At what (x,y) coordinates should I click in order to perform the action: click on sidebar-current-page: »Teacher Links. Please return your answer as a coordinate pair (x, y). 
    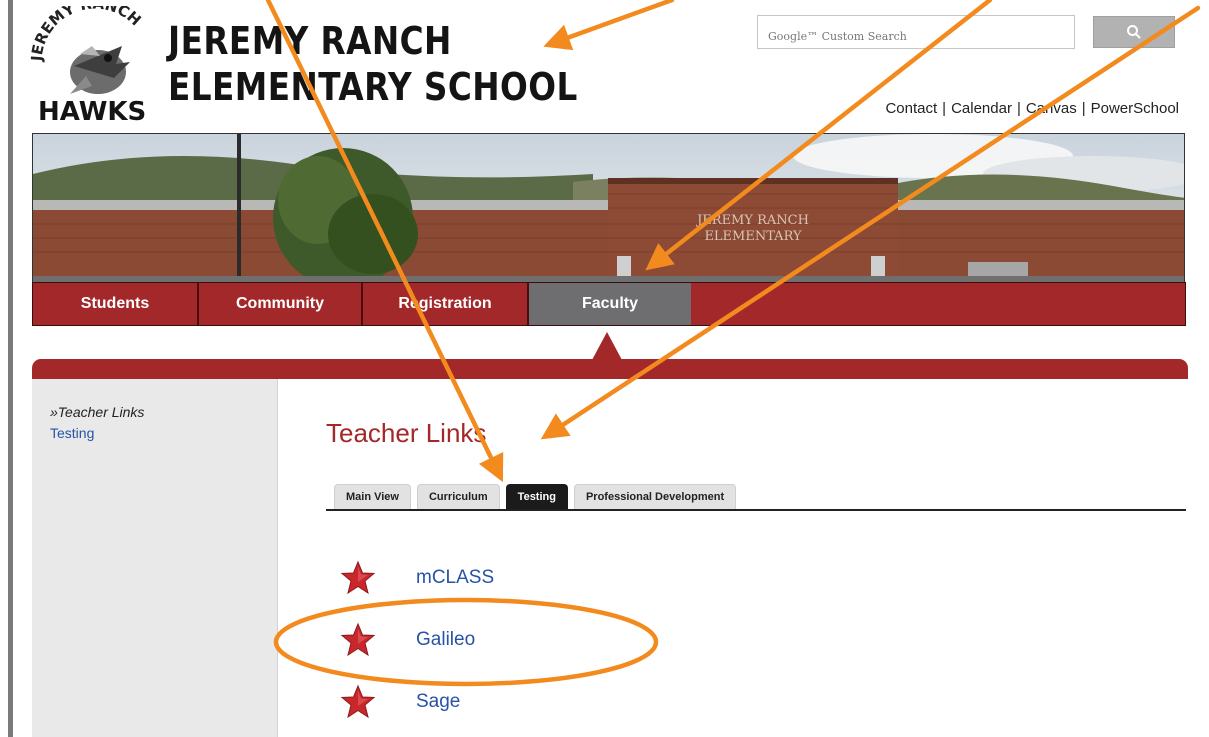
    Looking at the image, I should click on (163, 412).